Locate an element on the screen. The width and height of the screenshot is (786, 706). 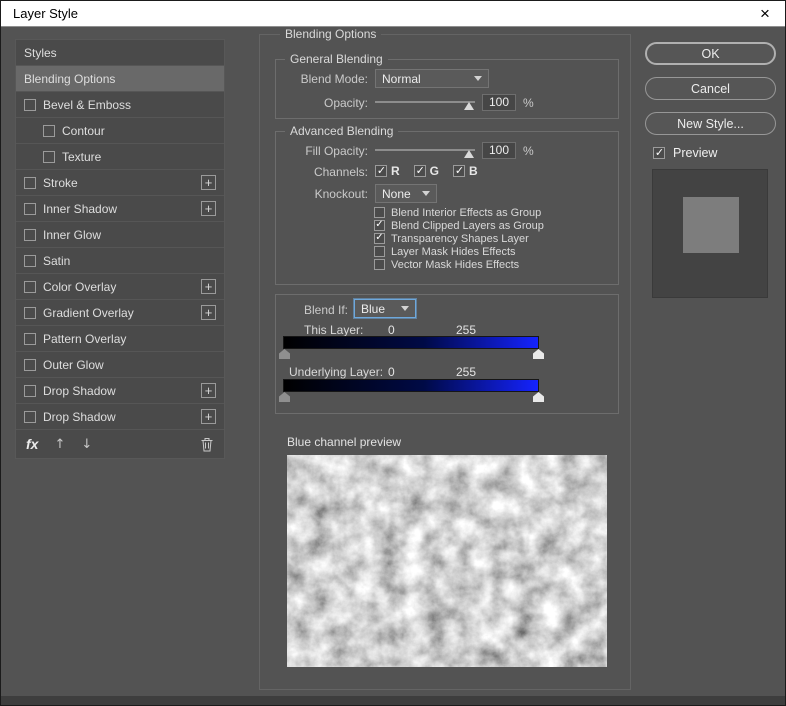
fill-opacity-slider is located at coordinates (425, 150).